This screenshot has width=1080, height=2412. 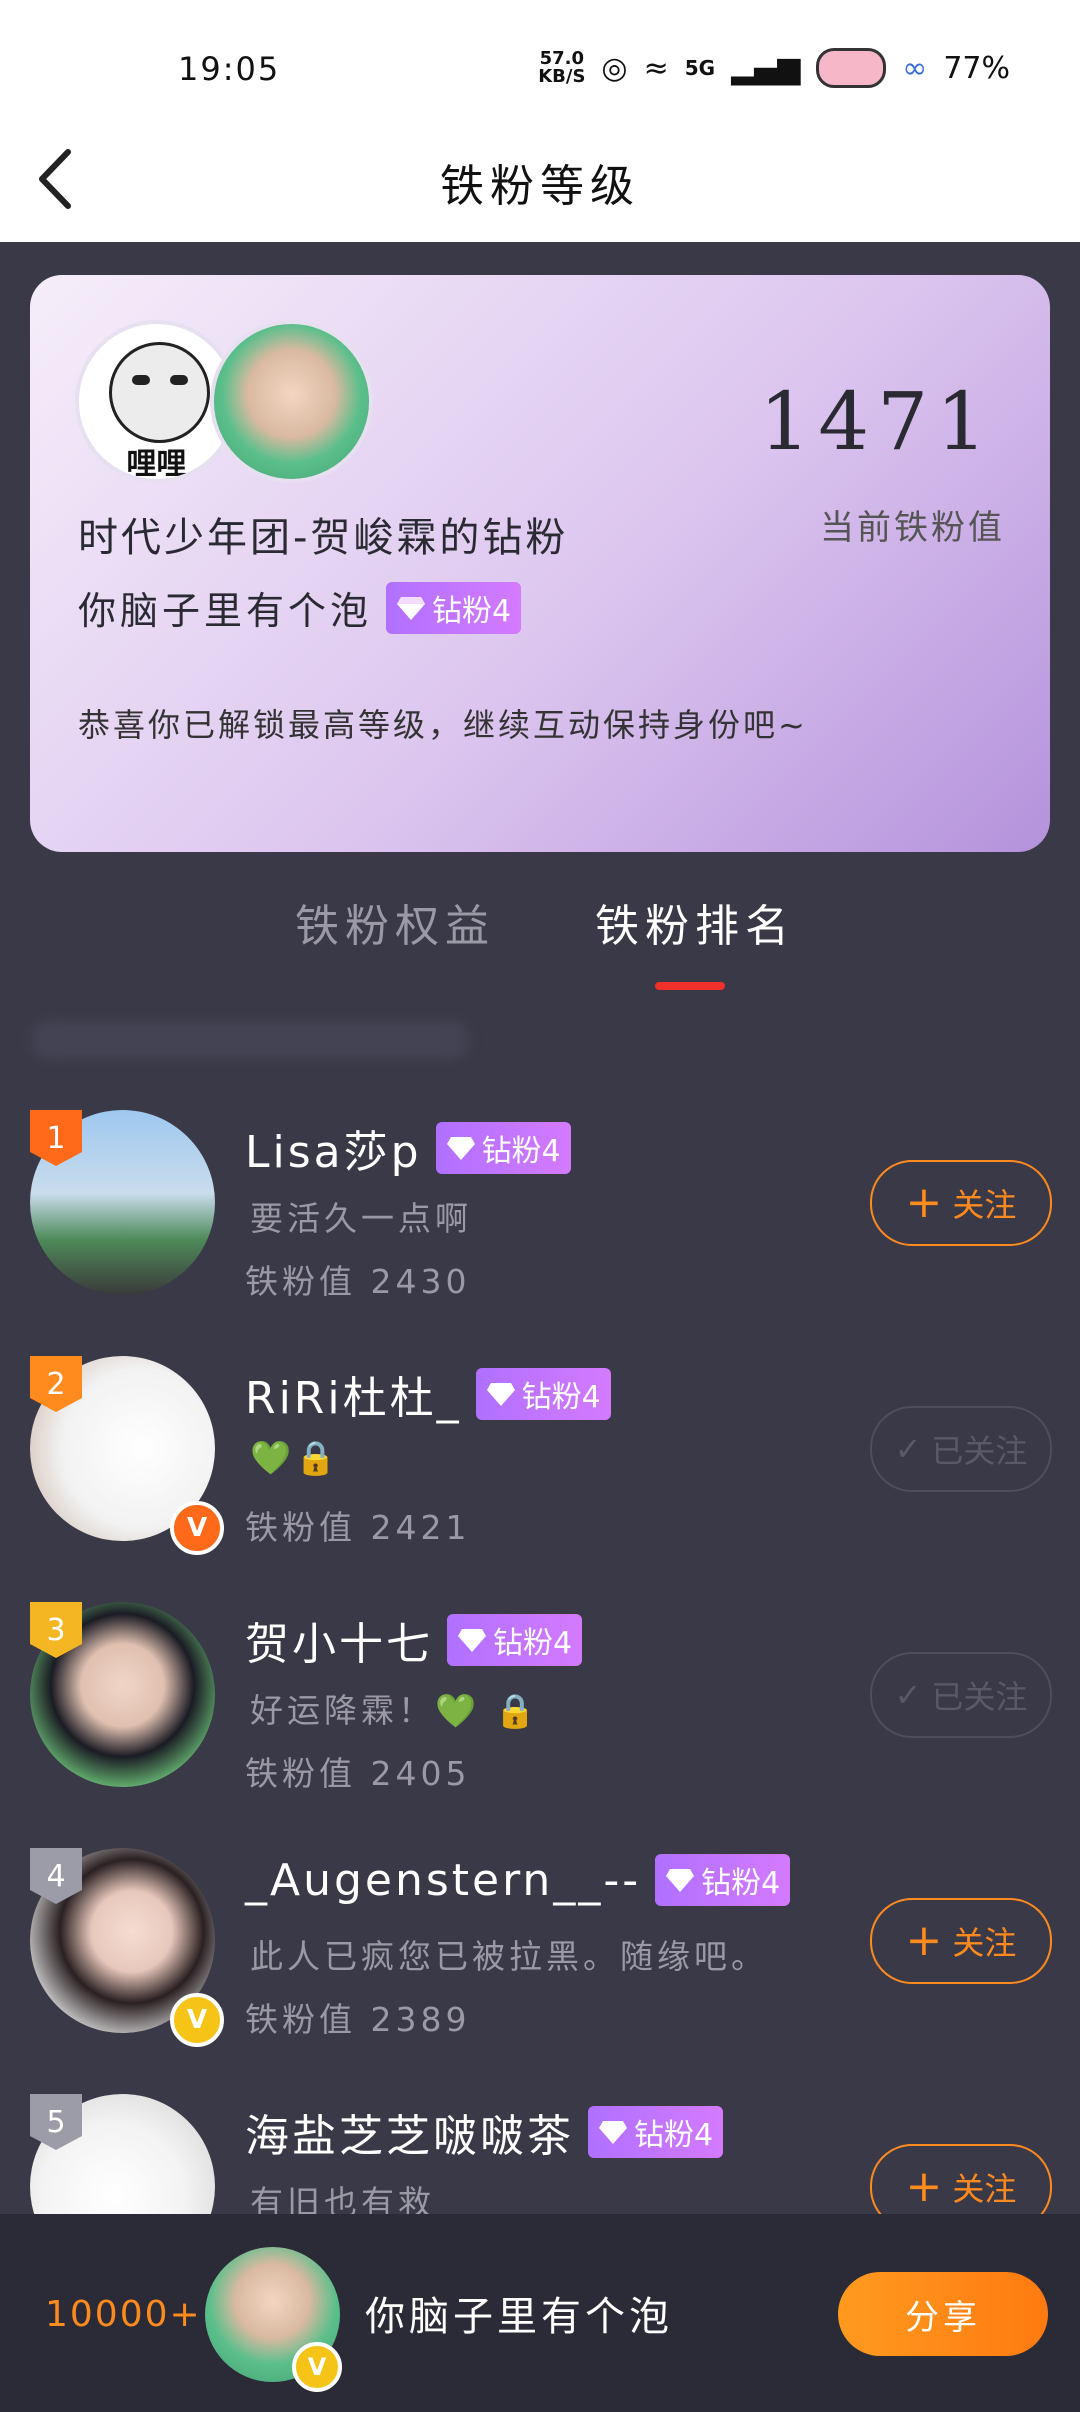 What do you see at coordinates (409, 2132) in the screenshot?
I see `user-name: 海盐芝芝啵啵茶` at bounding box center [409, 2132].